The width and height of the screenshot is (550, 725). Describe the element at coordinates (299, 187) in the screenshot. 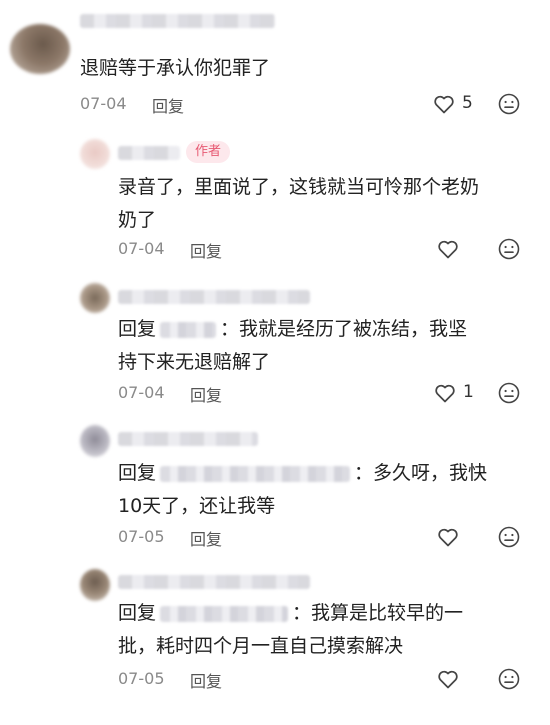

I see `comment-text-line: 录音了，里面说了，这钱就当可怜那个老奶` at that location.